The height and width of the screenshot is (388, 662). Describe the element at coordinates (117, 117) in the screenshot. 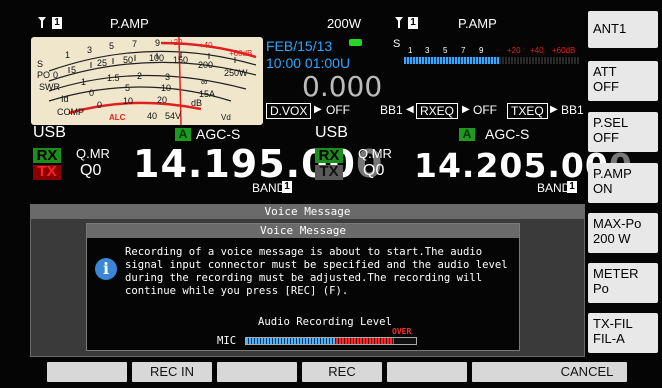

I see `meter-alc-label: ALC` at that location.